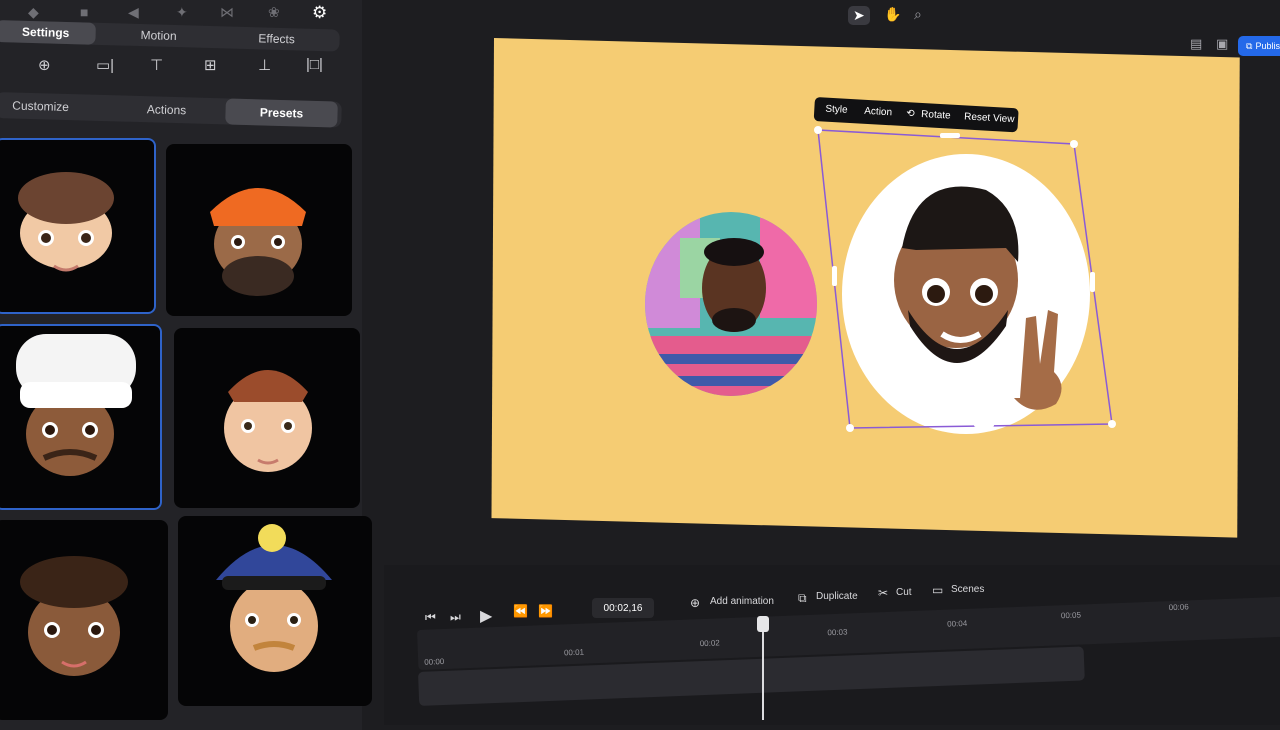  I want to click on tab-motion: Motion, so click(158, 35).